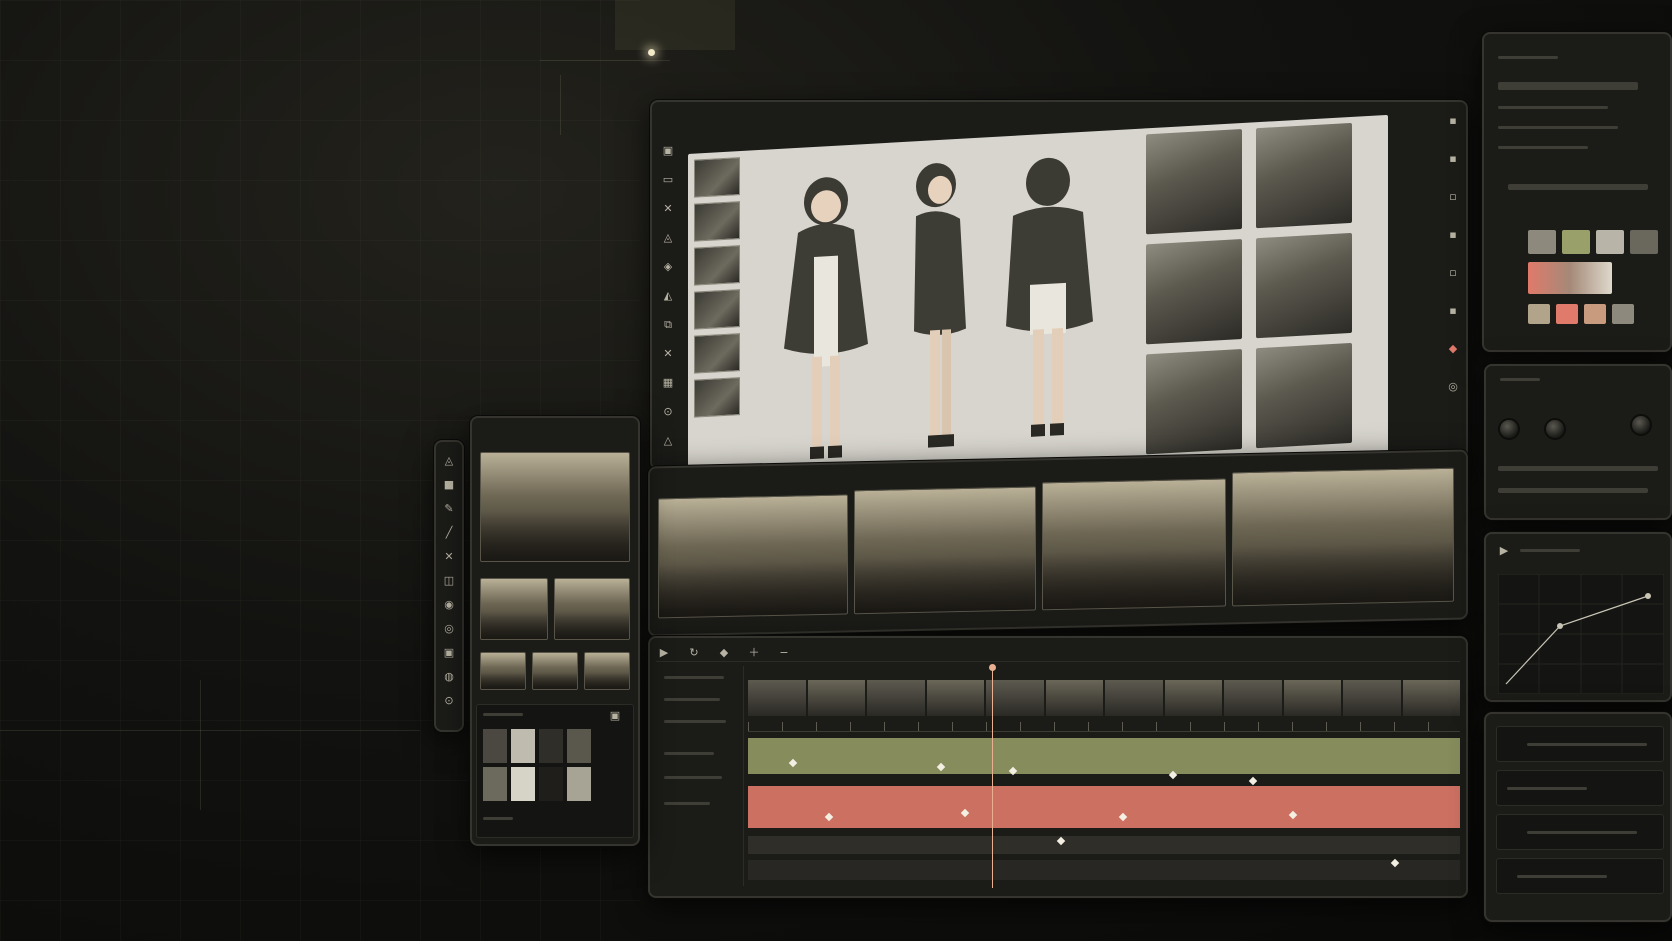 This screenshot has width=1672, height=941. What do you see at coordinates (1453, 158) in the screenshot?
I see `hand-icon: ▪` at bounding box center [1453, 158].